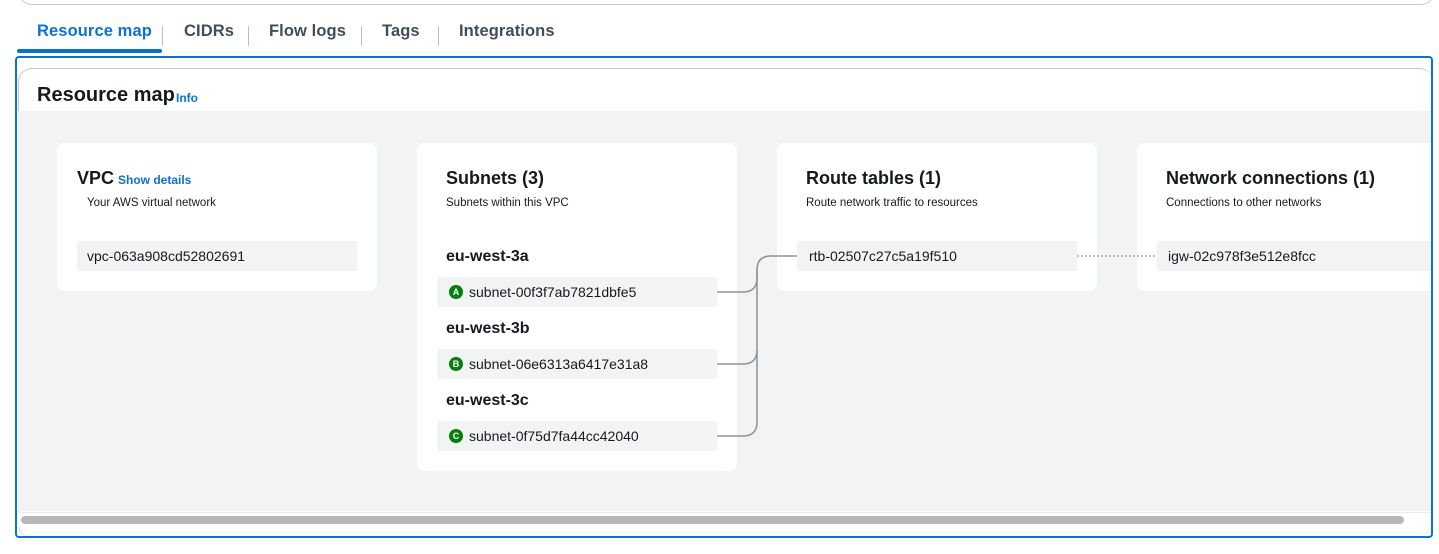  What do you see at coordinates (209, 37) in the screenshot?
I see `tab-cidrs: CIDRs` at bounding box center [209, 37].